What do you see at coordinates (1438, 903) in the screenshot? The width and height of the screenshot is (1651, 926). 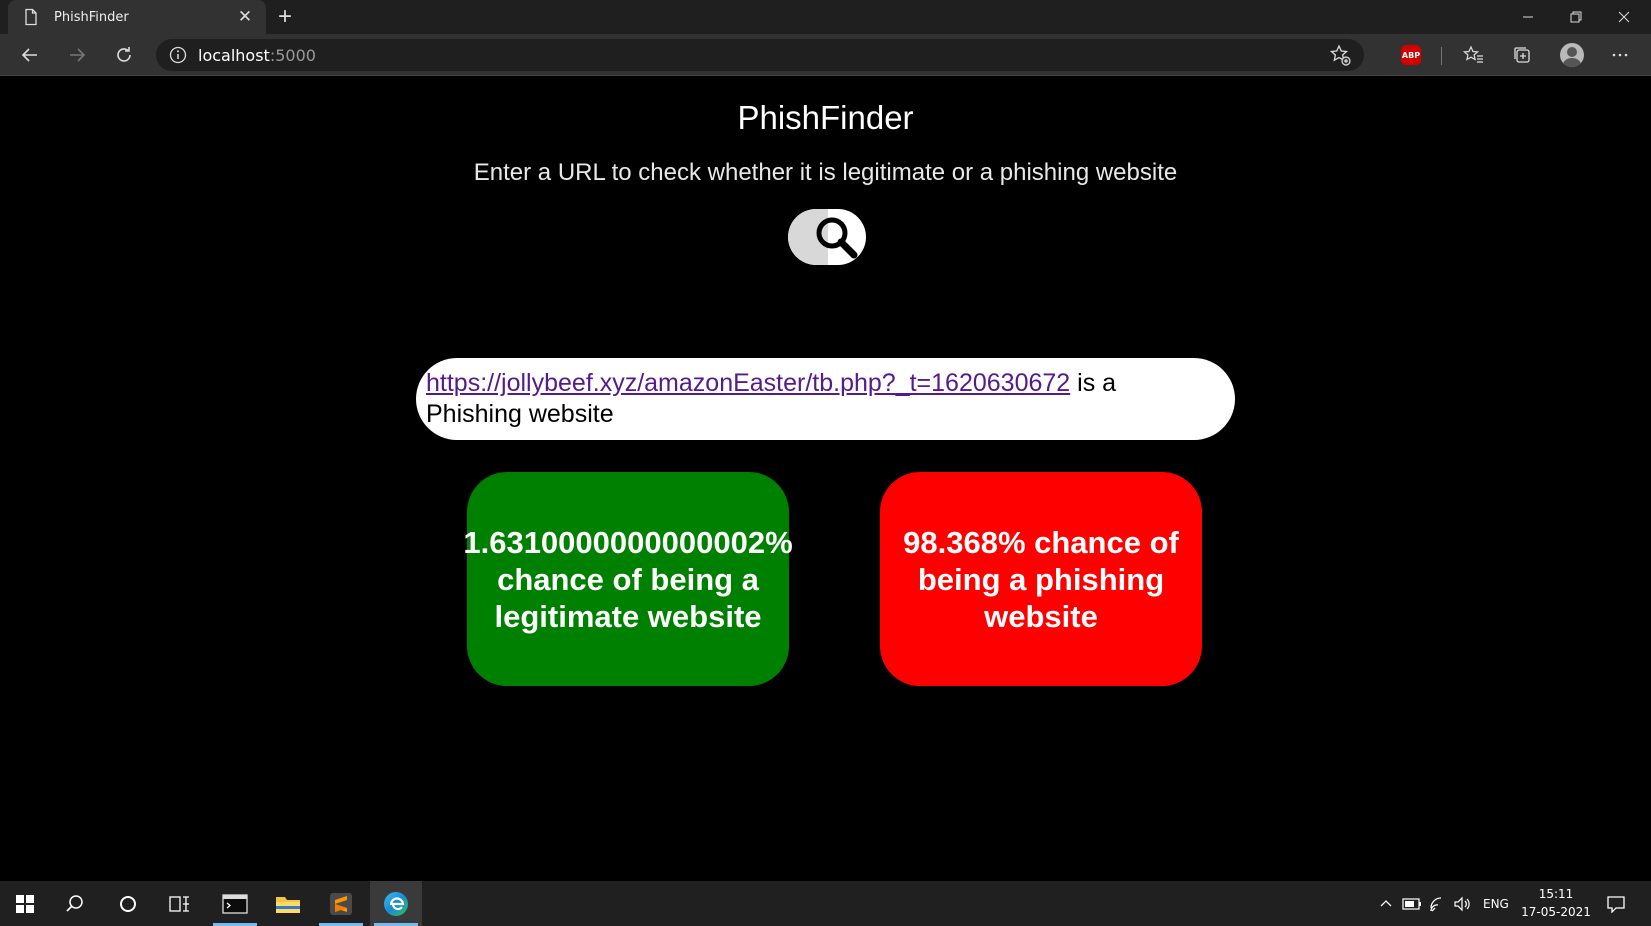 I see `wifi-icon` at bounding box center [1438, 903].